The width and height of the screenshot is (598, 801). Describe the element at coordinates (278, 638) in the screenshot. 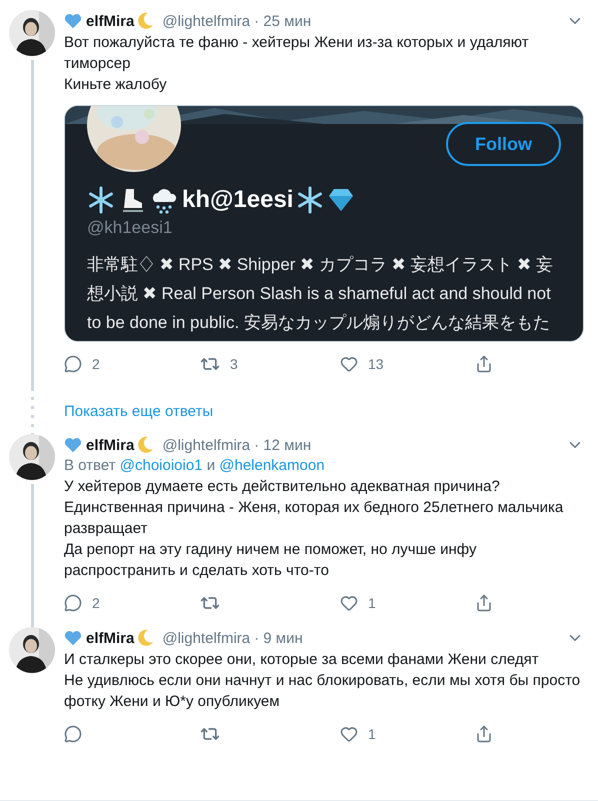

I see `tweet-time: · 9 мин` at that location.